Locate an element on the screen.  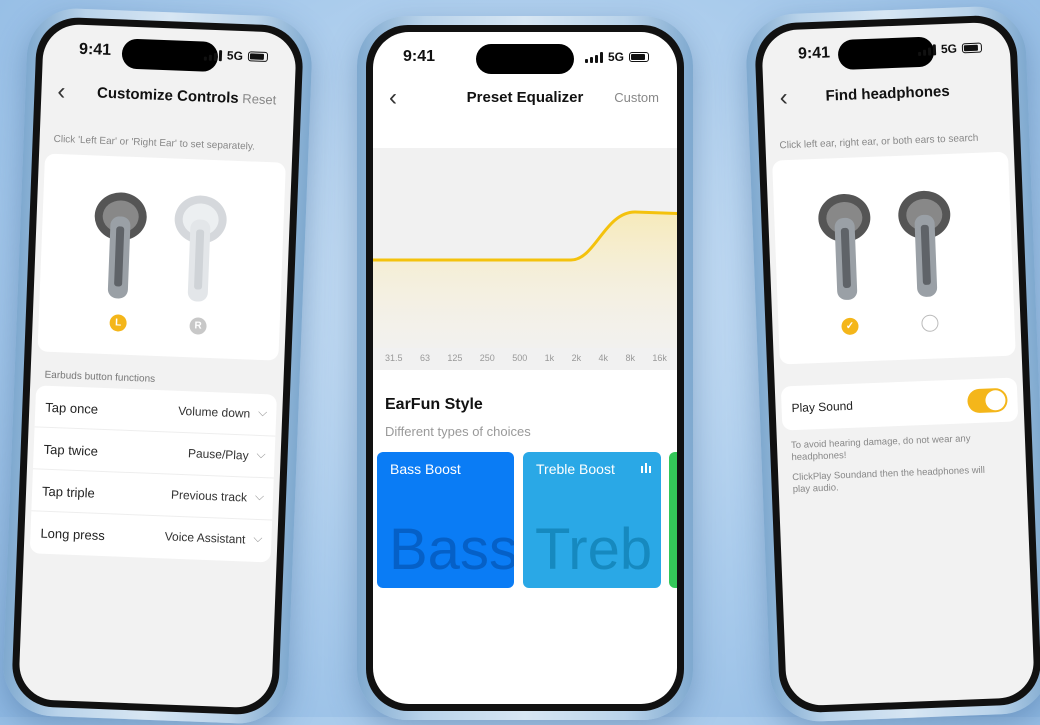
style-subtitle: Different types of choices is located at coordinates (458, 431).